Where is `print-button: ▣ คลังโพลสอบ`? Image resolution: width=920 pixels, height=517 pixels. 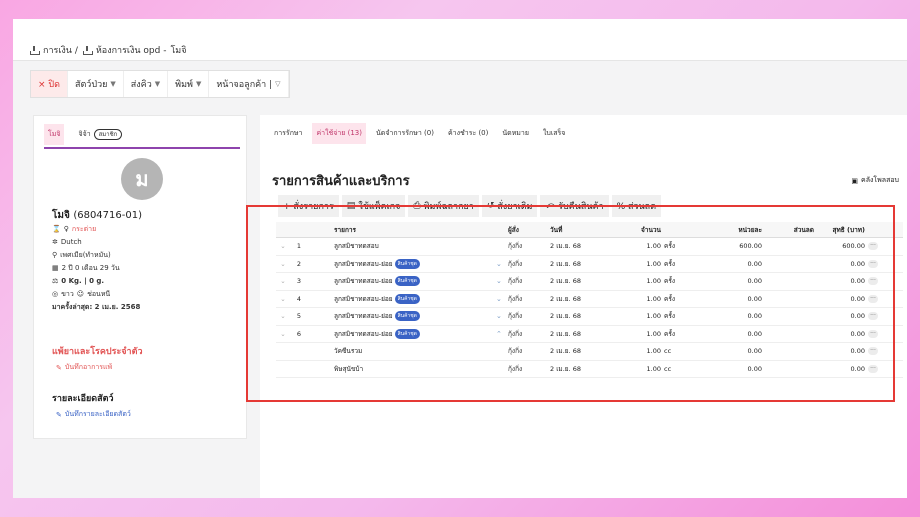 print-button: ▣ คลังโพลสอบ is located at coordinates (875, 180).